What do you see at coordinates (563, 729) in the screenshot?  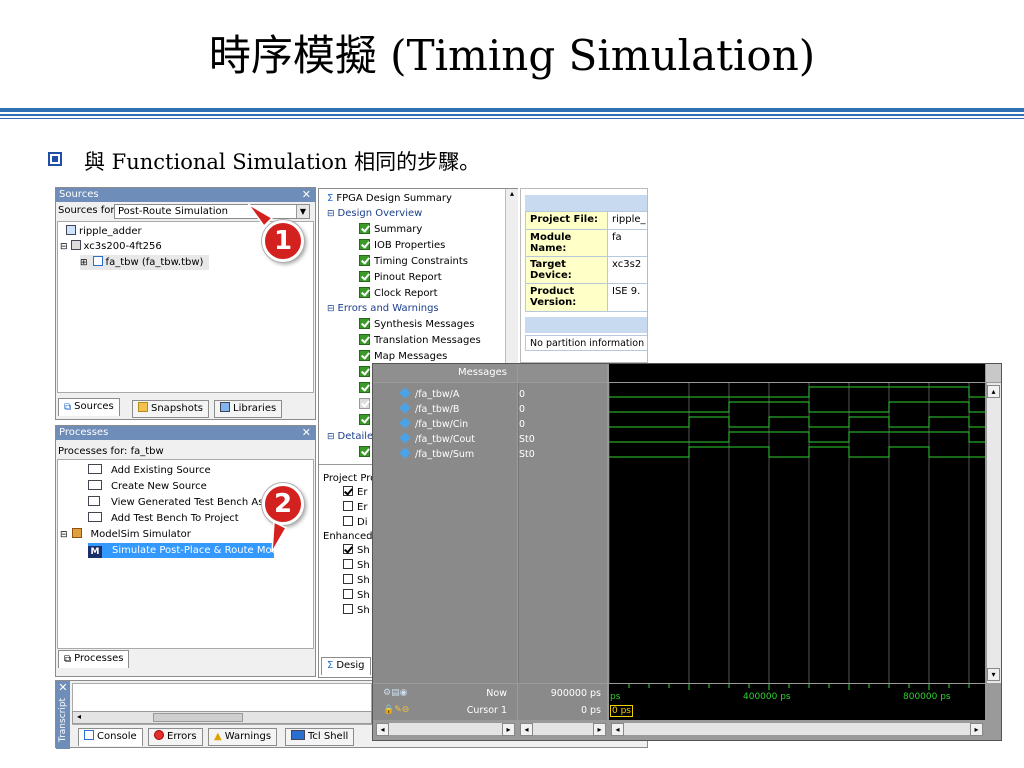 I see `values-hscroll: ◂ ▸` at bounding box center [563, 729].